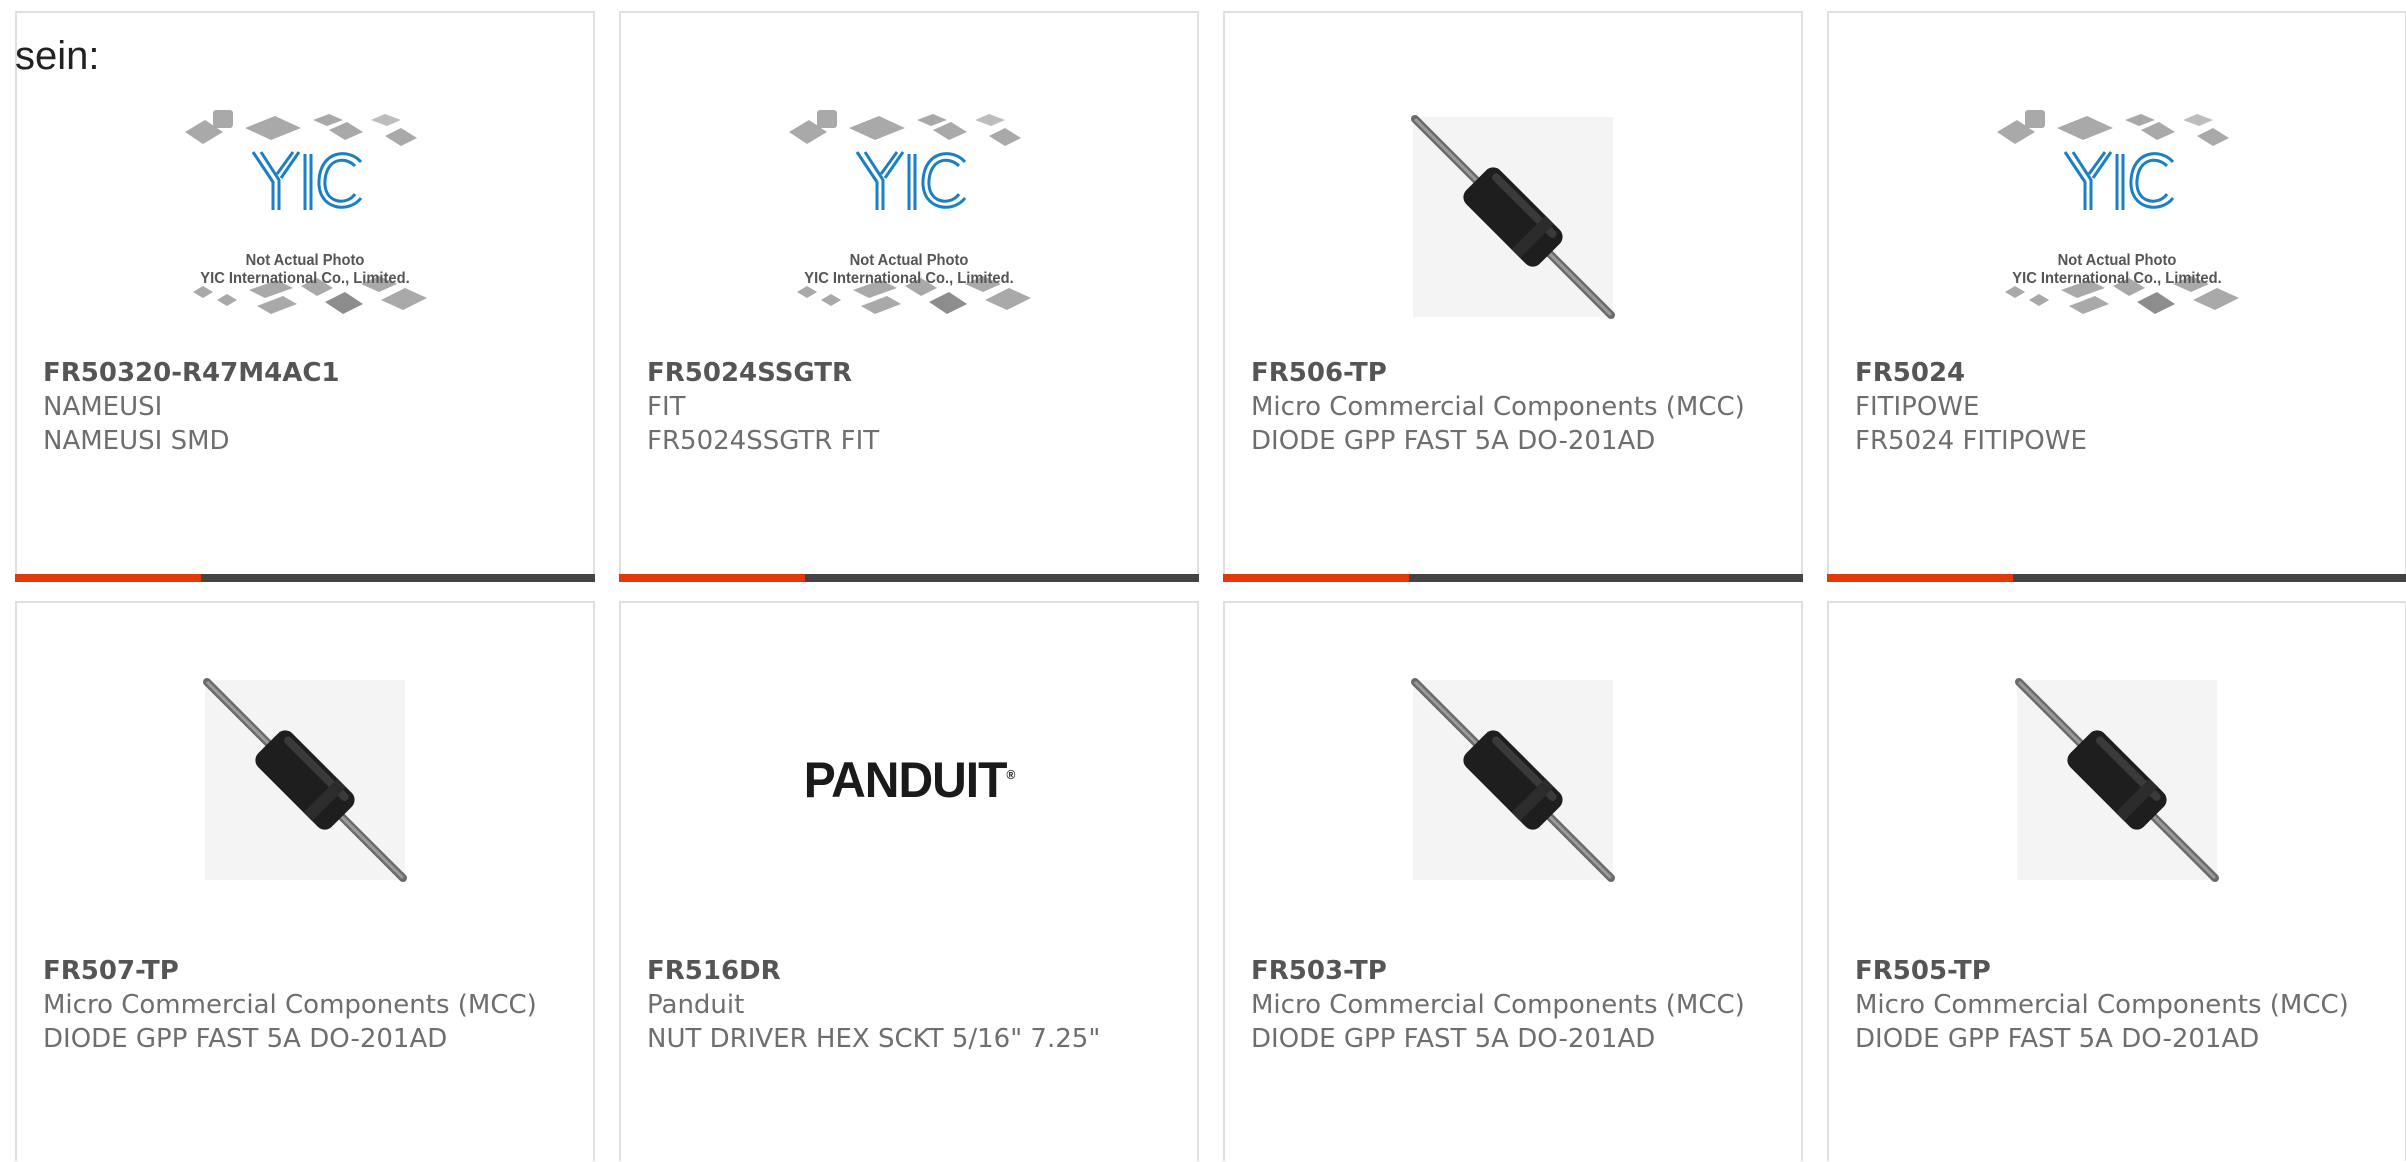  Describe the element at coordinates (907, 373) in the screenshot. I see `part-number-link: FR5024SSGTR` at that location.